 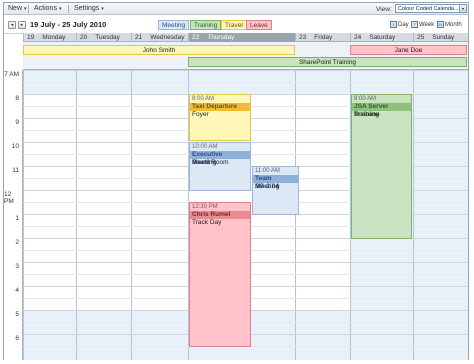 I want to click on view-select: Colour Coded Calenda... ▾, so click(x=431, y=8).